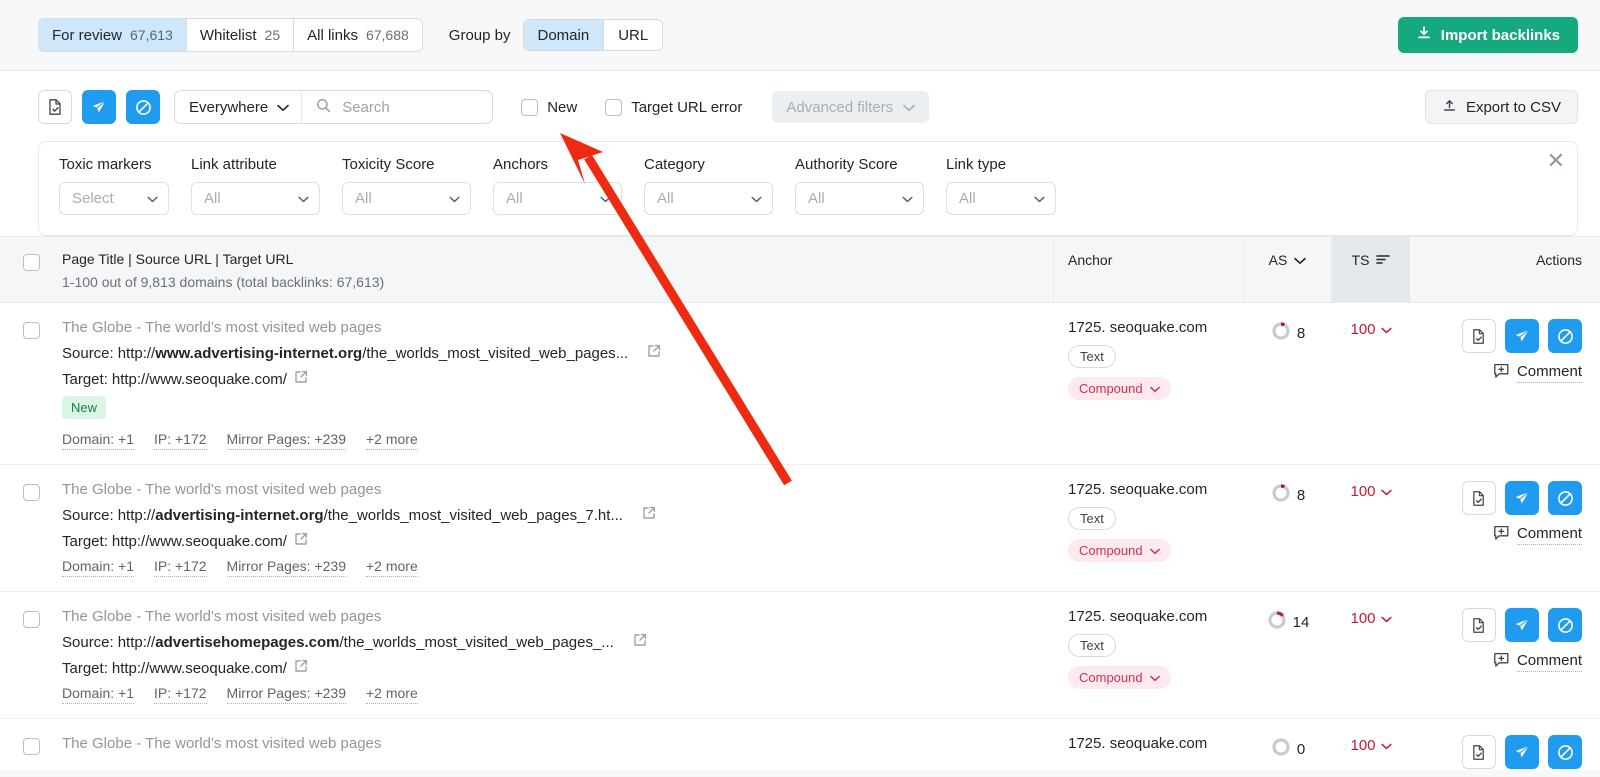 The width and height of the screenshot is (1600, 777). I want to click on filter-toxic-markers-select: Select, so click(114, 198).